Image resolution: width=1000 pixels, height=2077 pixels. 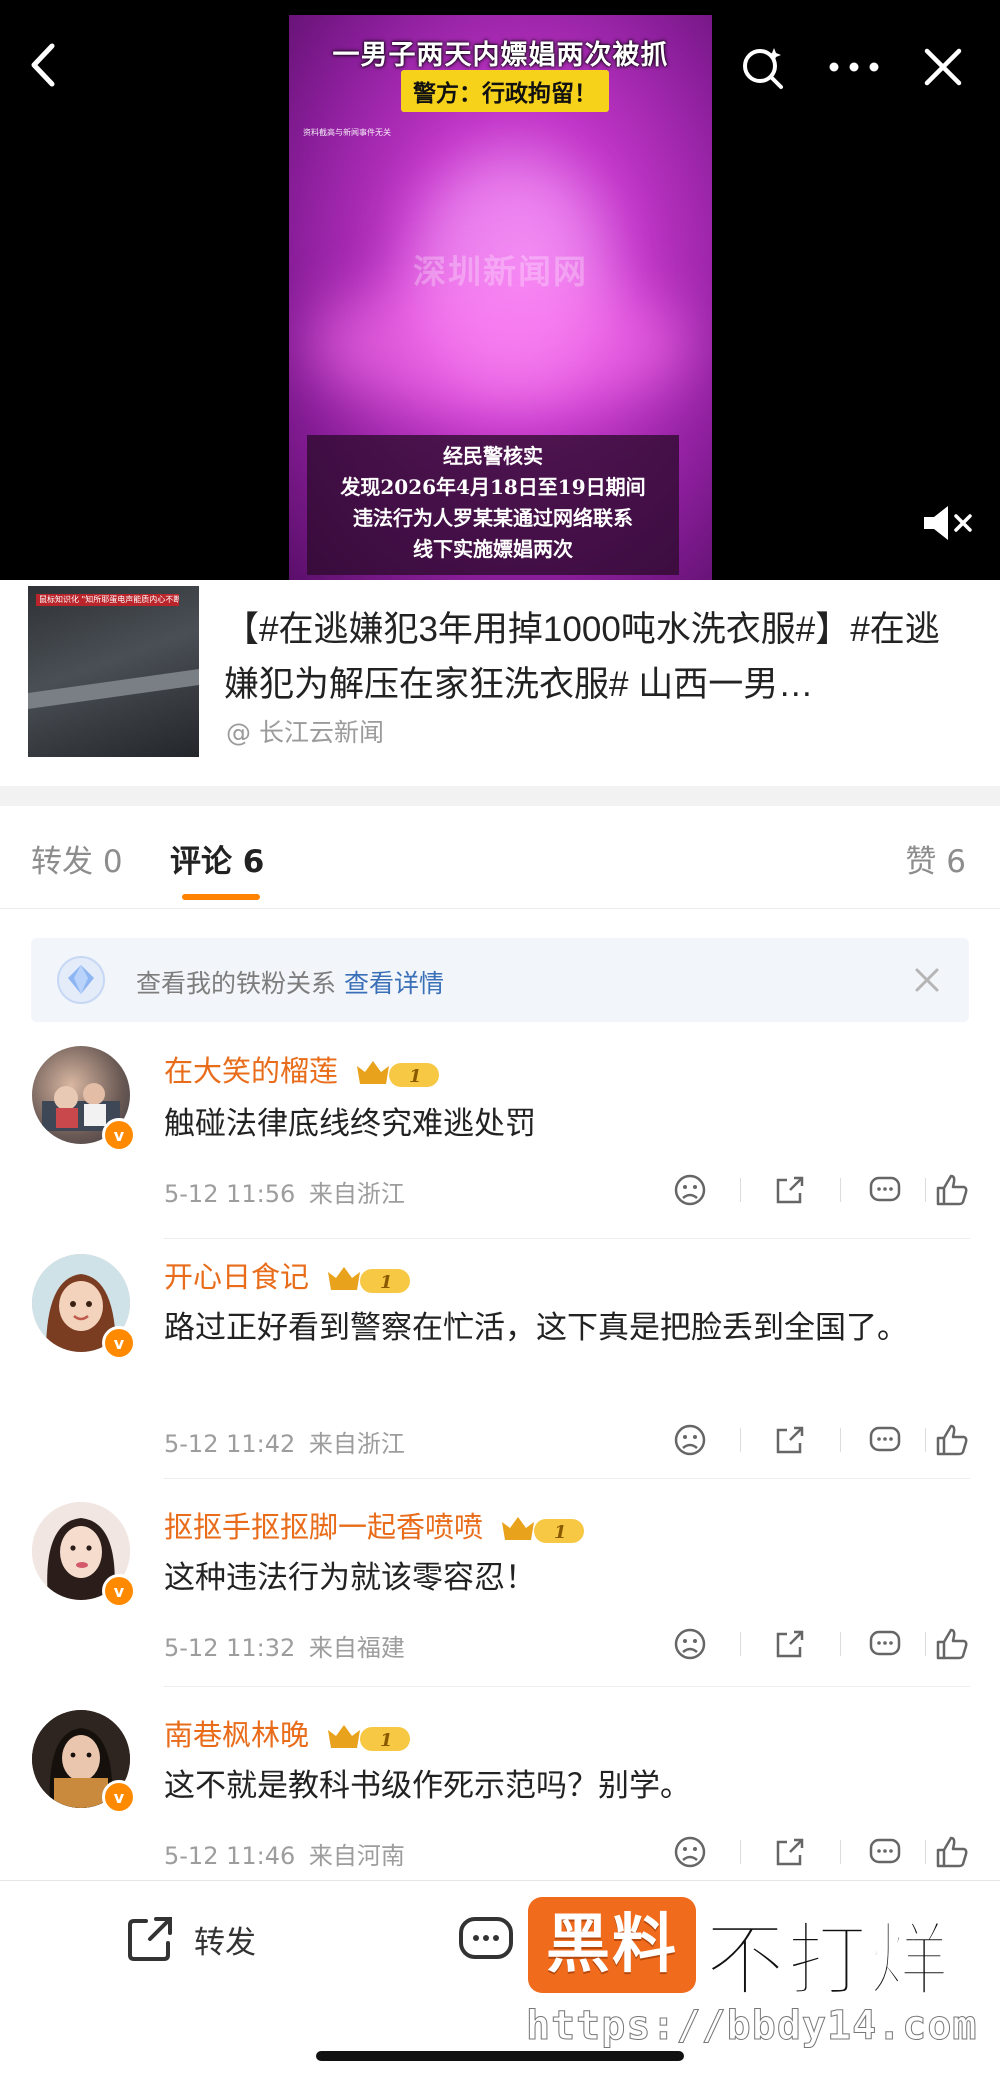 I want to click on comment-username: 开心日食记 1, so click(x=290, y=1275).